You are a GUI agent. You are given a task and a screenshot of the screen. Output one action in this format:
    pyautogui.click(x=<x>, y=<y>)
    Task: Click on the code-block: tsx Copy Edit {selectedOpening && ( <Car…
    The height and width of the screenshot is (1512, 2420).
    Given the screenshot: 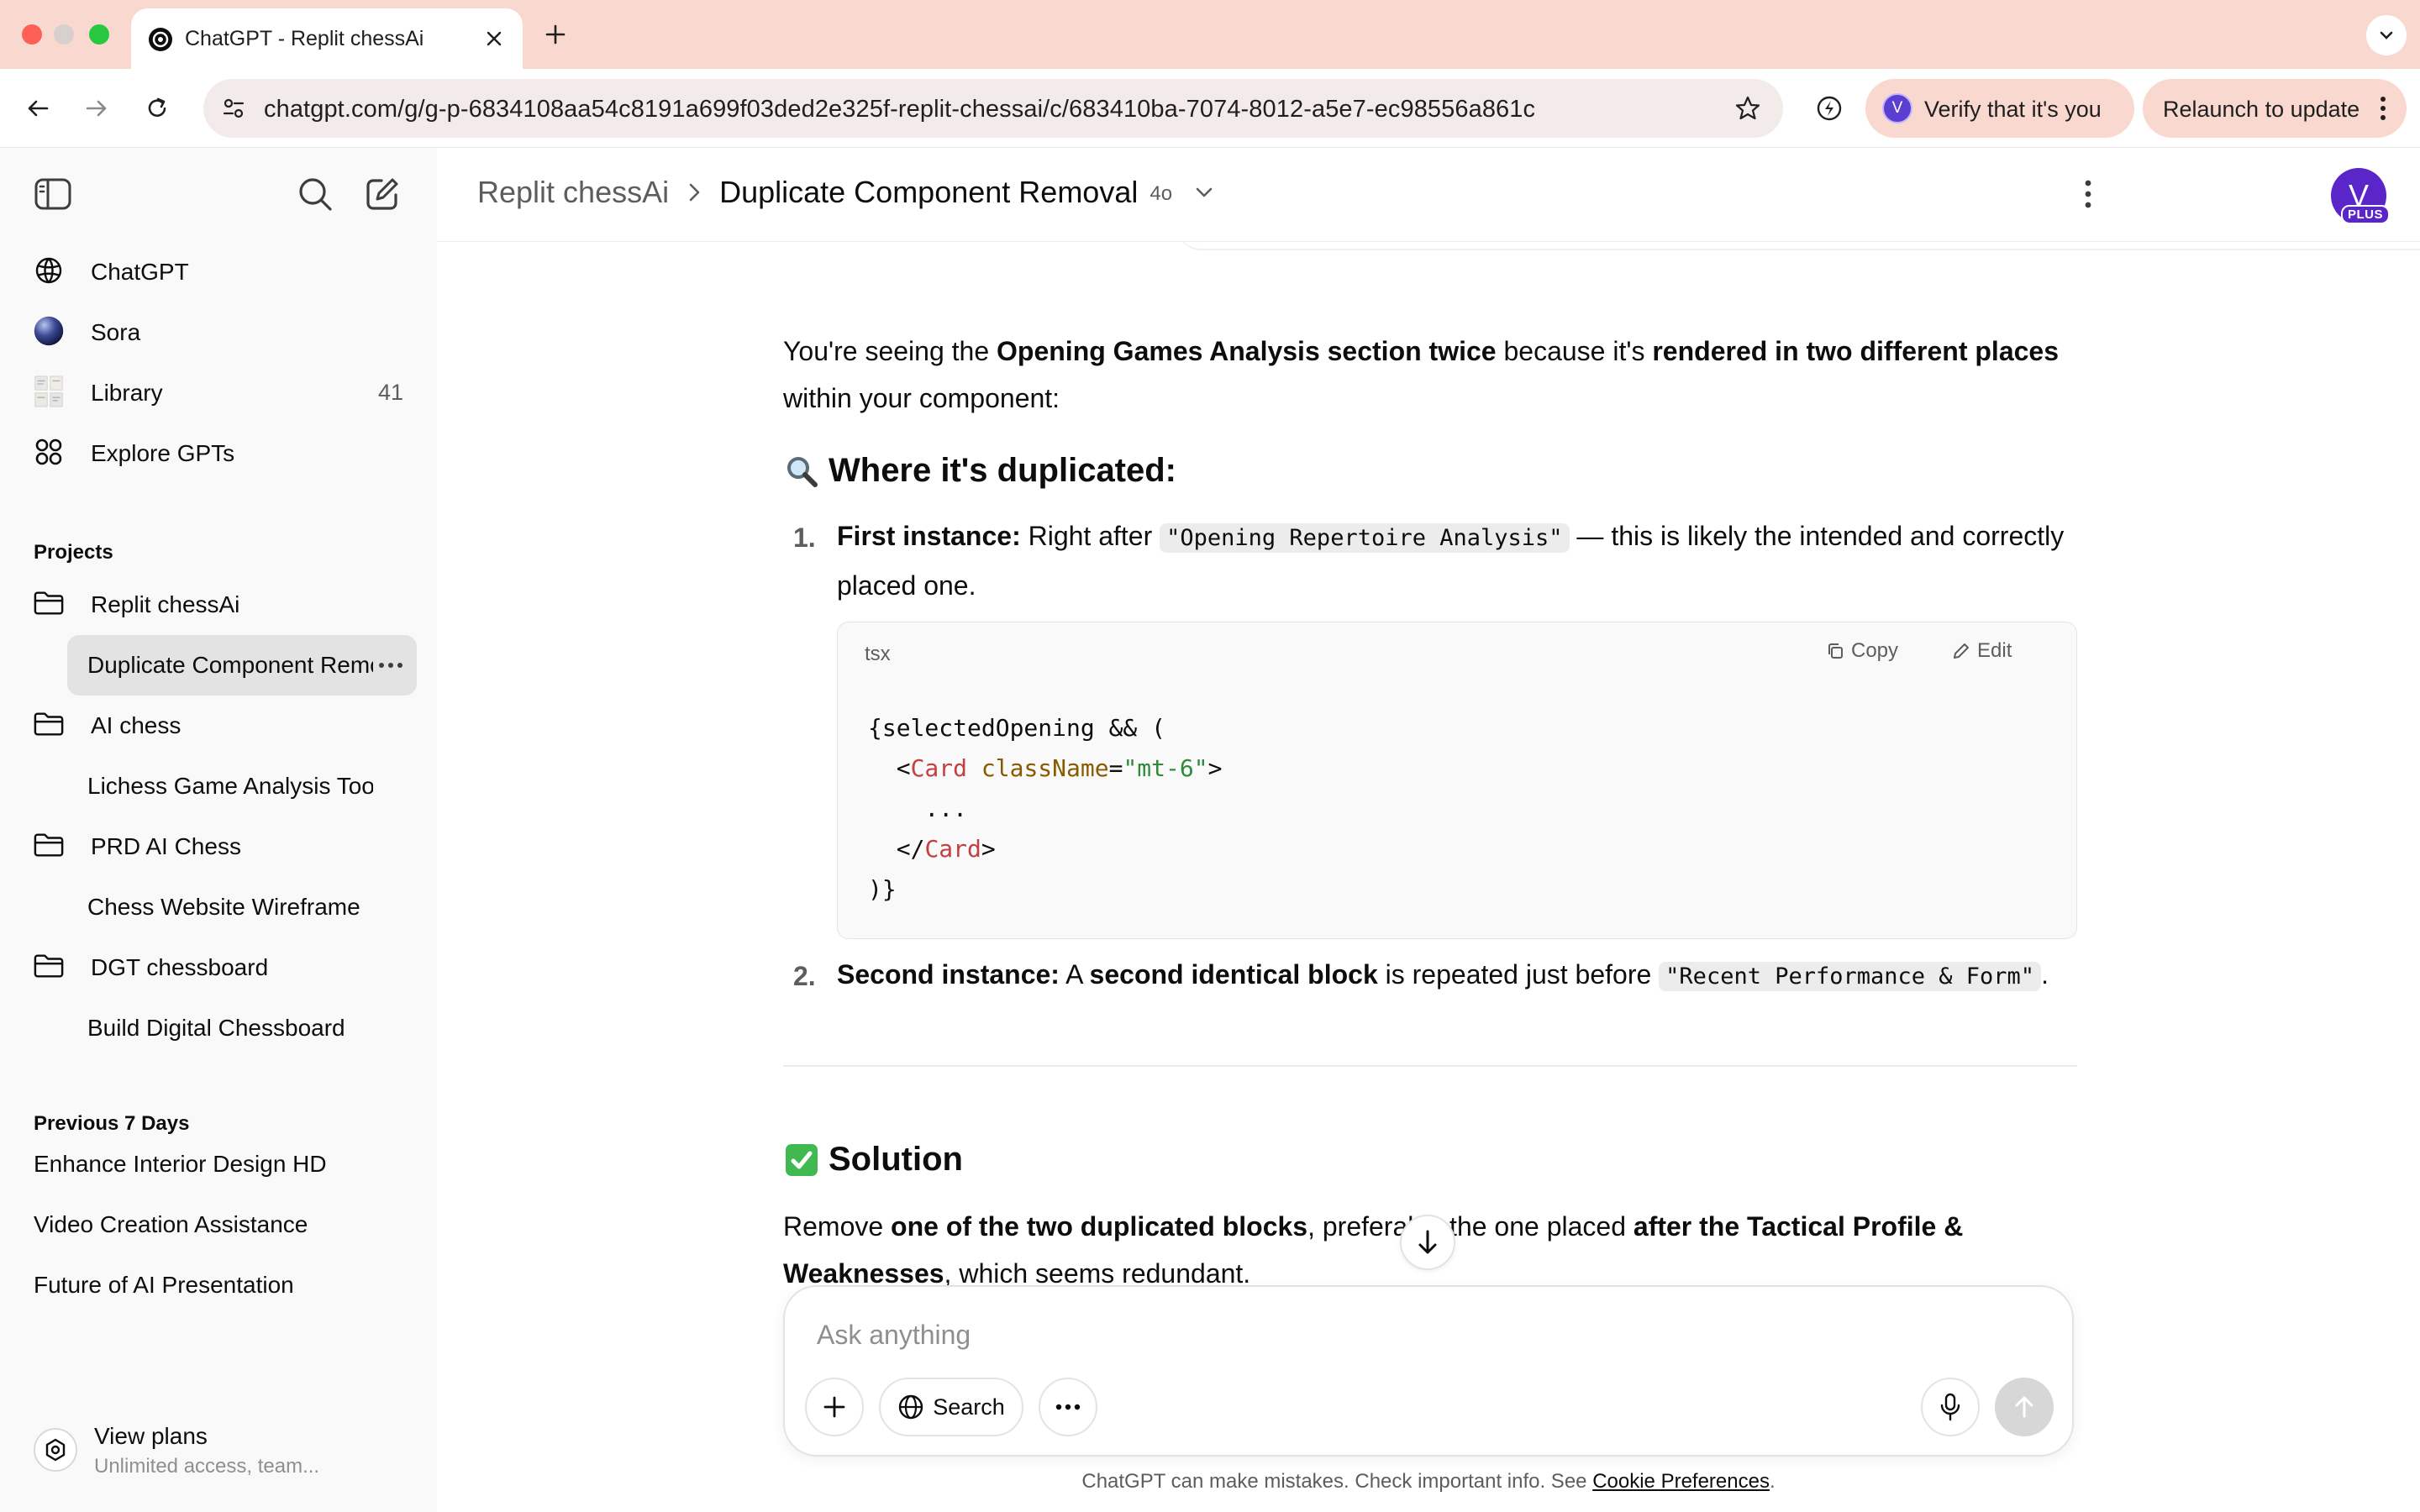 What is the action you would take?
    pyautogui.click(x=1457, y=780)
    